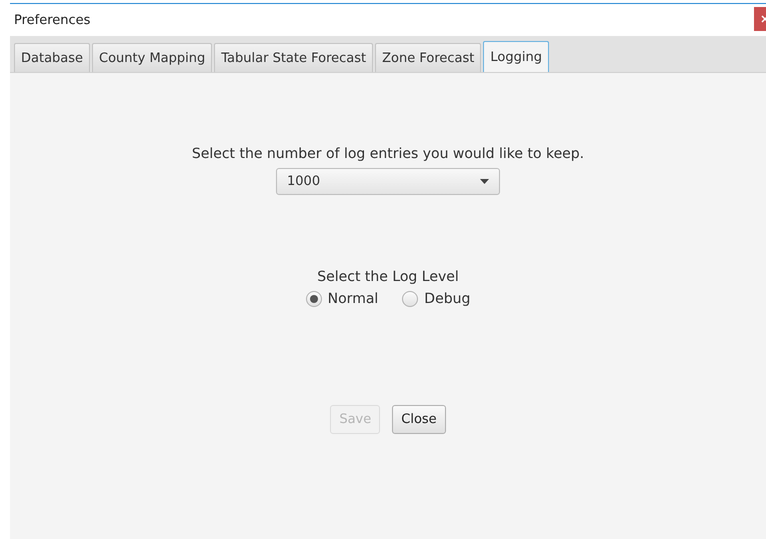 This screenshot has width=766, height=539. What do you see at coordinates (428, 57) in the screenshot?
I see `tab: Zone Forecast` at bounding box center [428, 57].